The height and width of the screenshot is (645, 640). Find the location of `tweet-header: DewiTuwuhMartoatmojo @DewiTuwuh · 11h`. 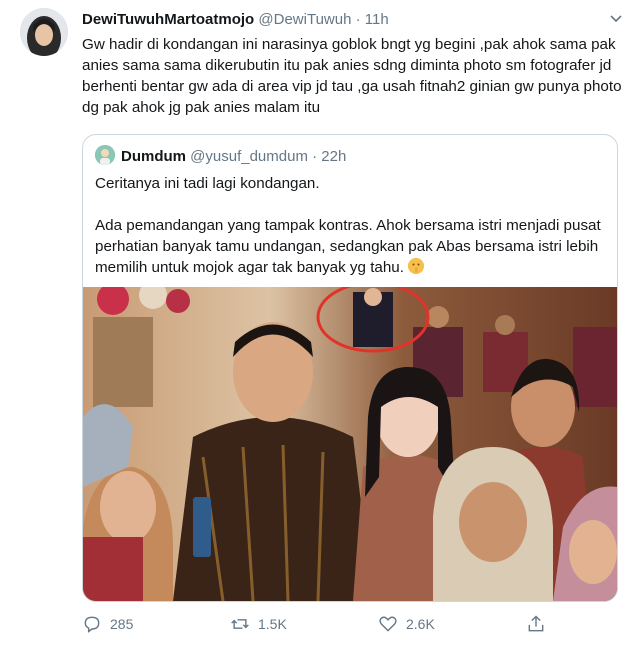

tweet-header: DewiTuwuhMartoatmojo @DewiTuwuh · 11h is located at coordinates (235, 20).